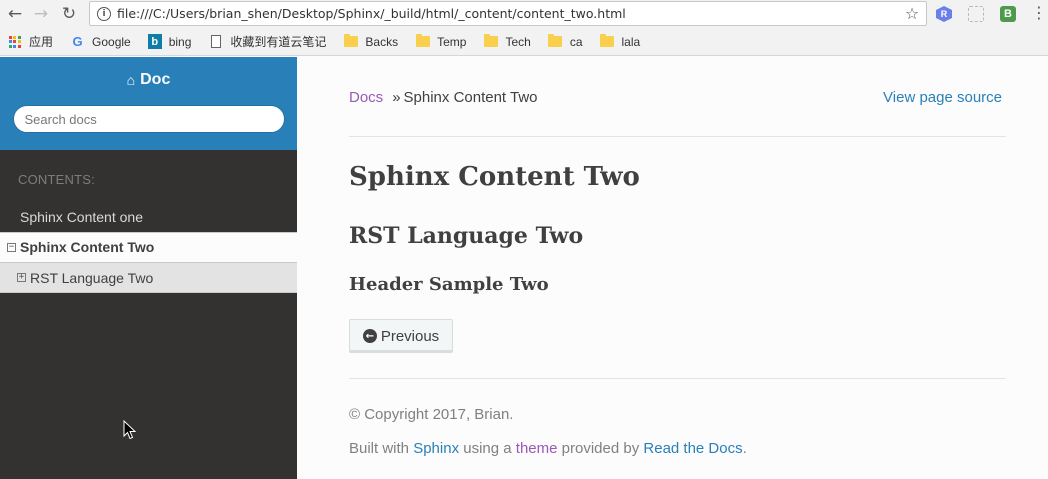 The image size is (1048, 479). What do you see at coordinates (215, 42) in the screenshot?
I see `page-icon` at bounding box center [215, 42].